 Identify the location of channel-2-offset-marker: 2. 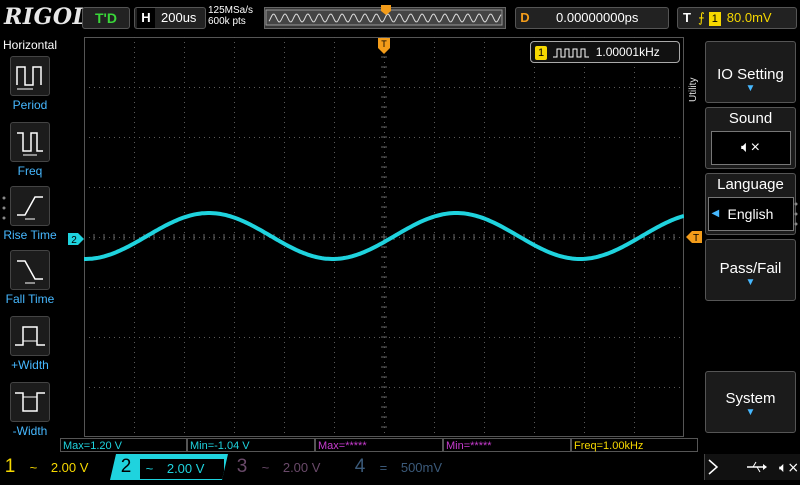
(76, 241).